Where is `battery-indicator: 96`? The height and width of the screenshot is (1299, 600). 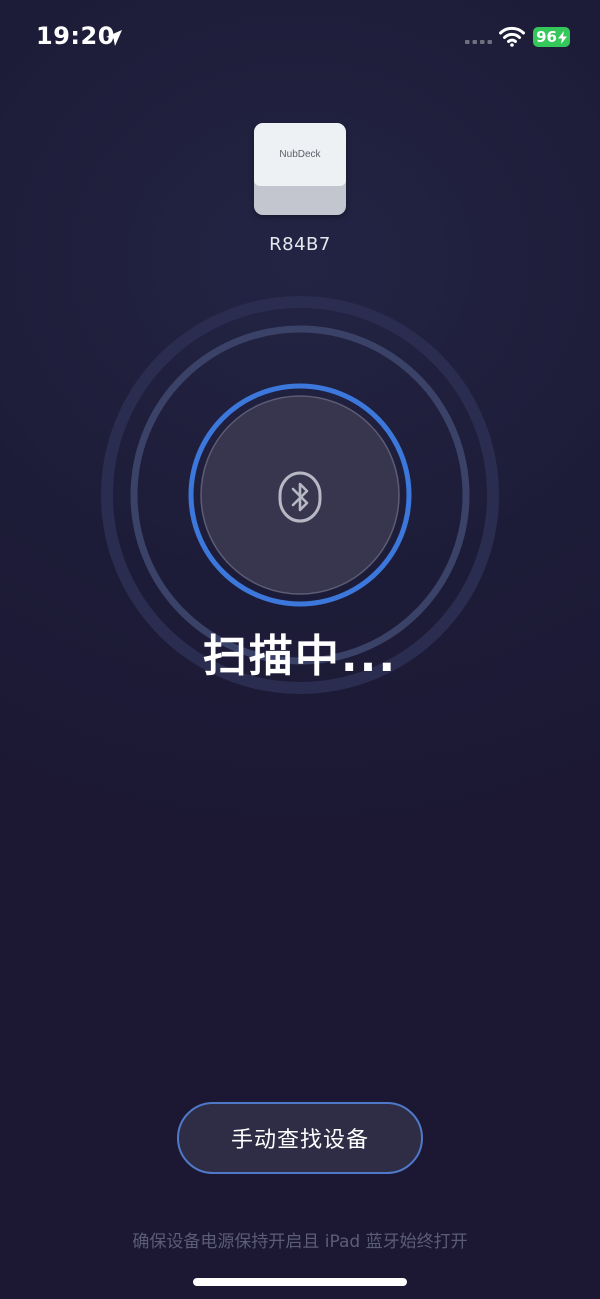 battery-indicator: 96 is located at coordinates (551, 37).